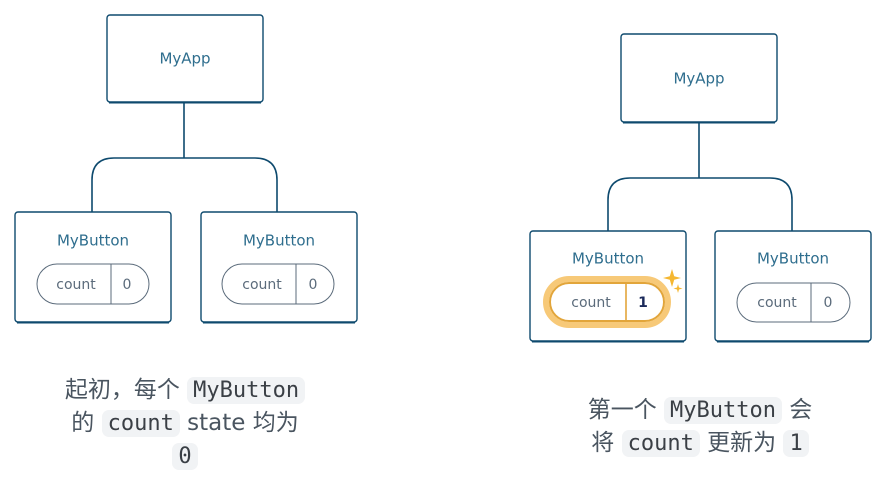  I want to click on right-child-2-state-value: 0, so click(828, 303).